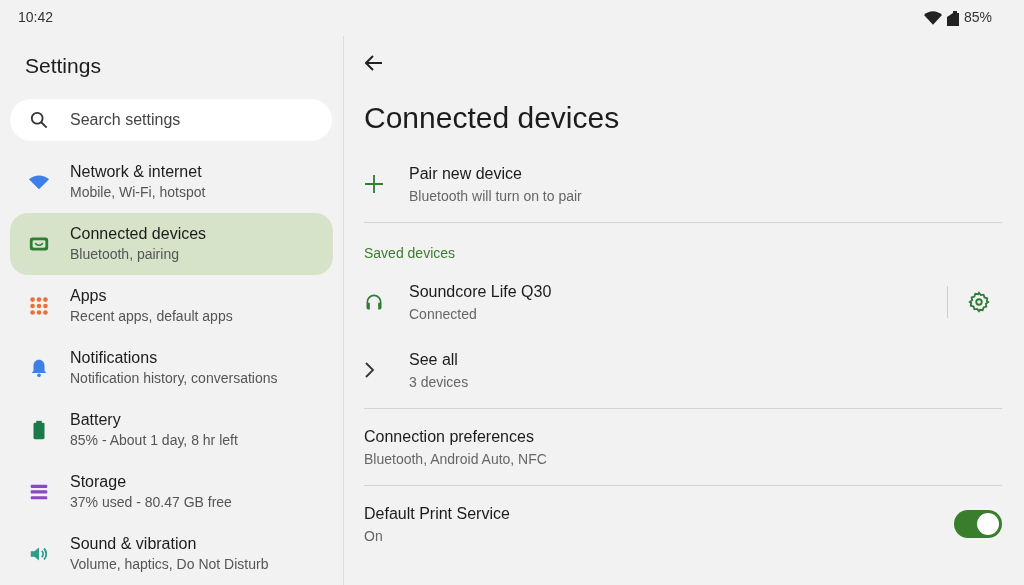 This screenshot has height=585, width=1024. Describe the element at coordinates (410, 253) in the screenshot. I see `section-header: Saved devices` at that location.